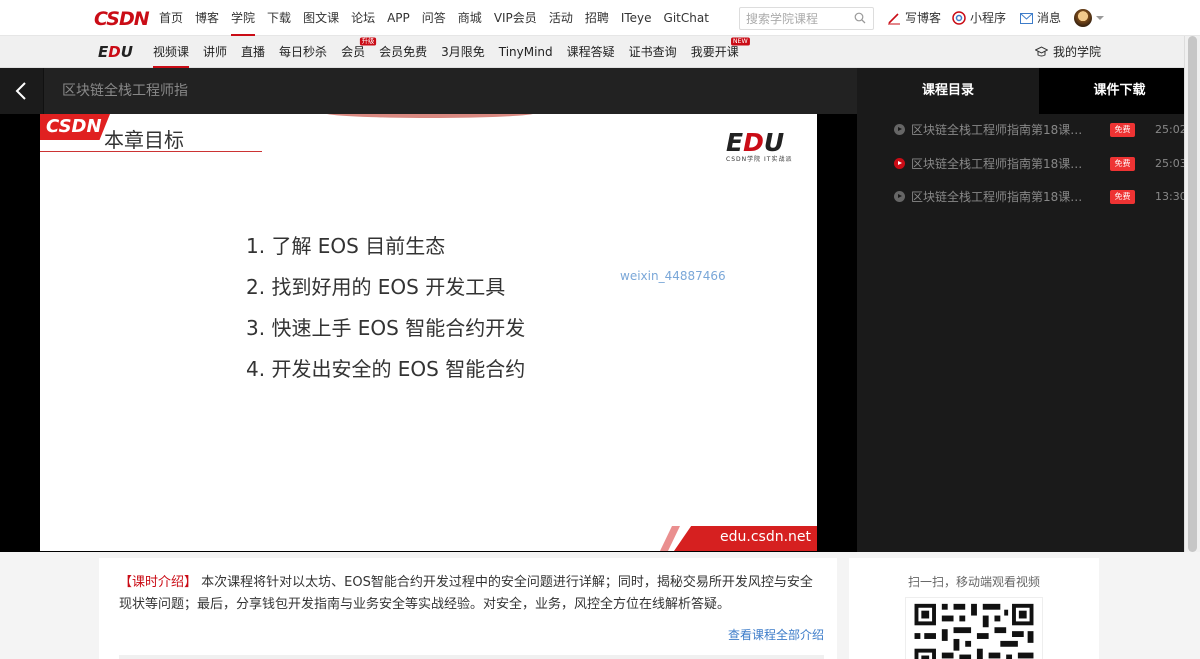  What do you see at coordinates (1077, 52) in the screenshot?
I see `my-school-label: 我的学院` at bounding box center [1077, 52].